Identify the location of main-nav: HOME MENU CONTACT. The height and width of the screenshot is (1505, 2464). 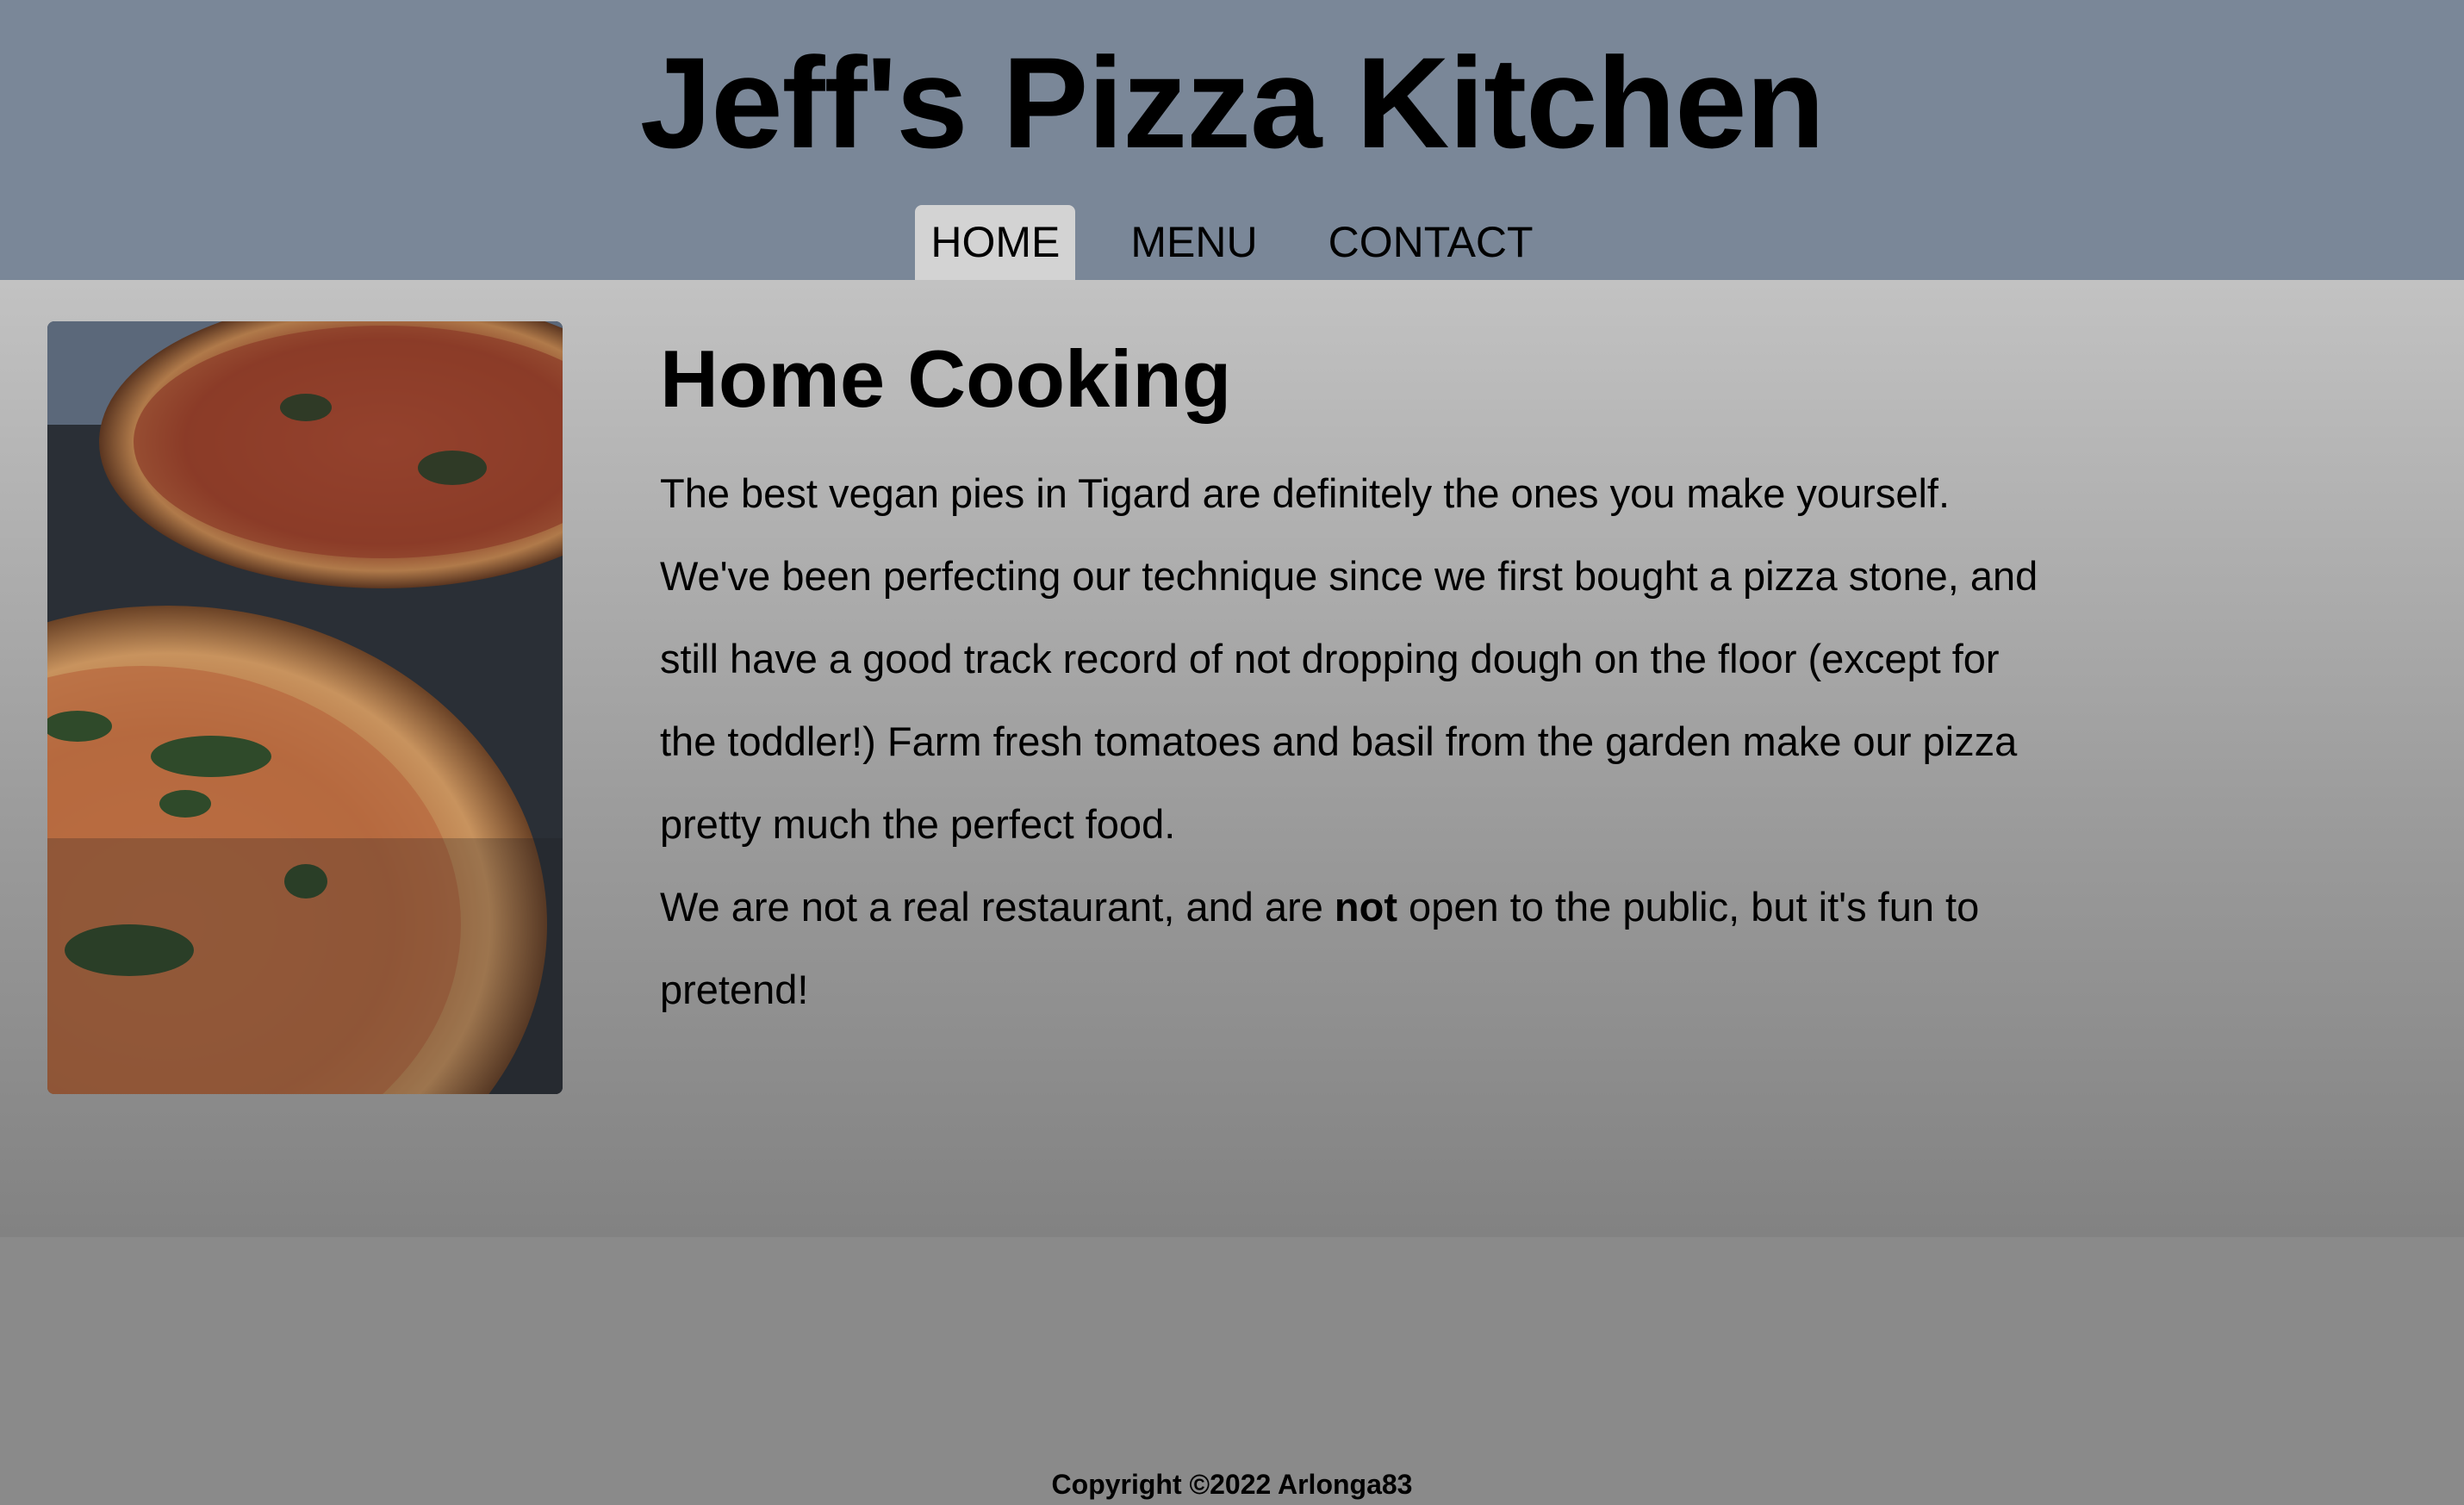
(1232, 242).